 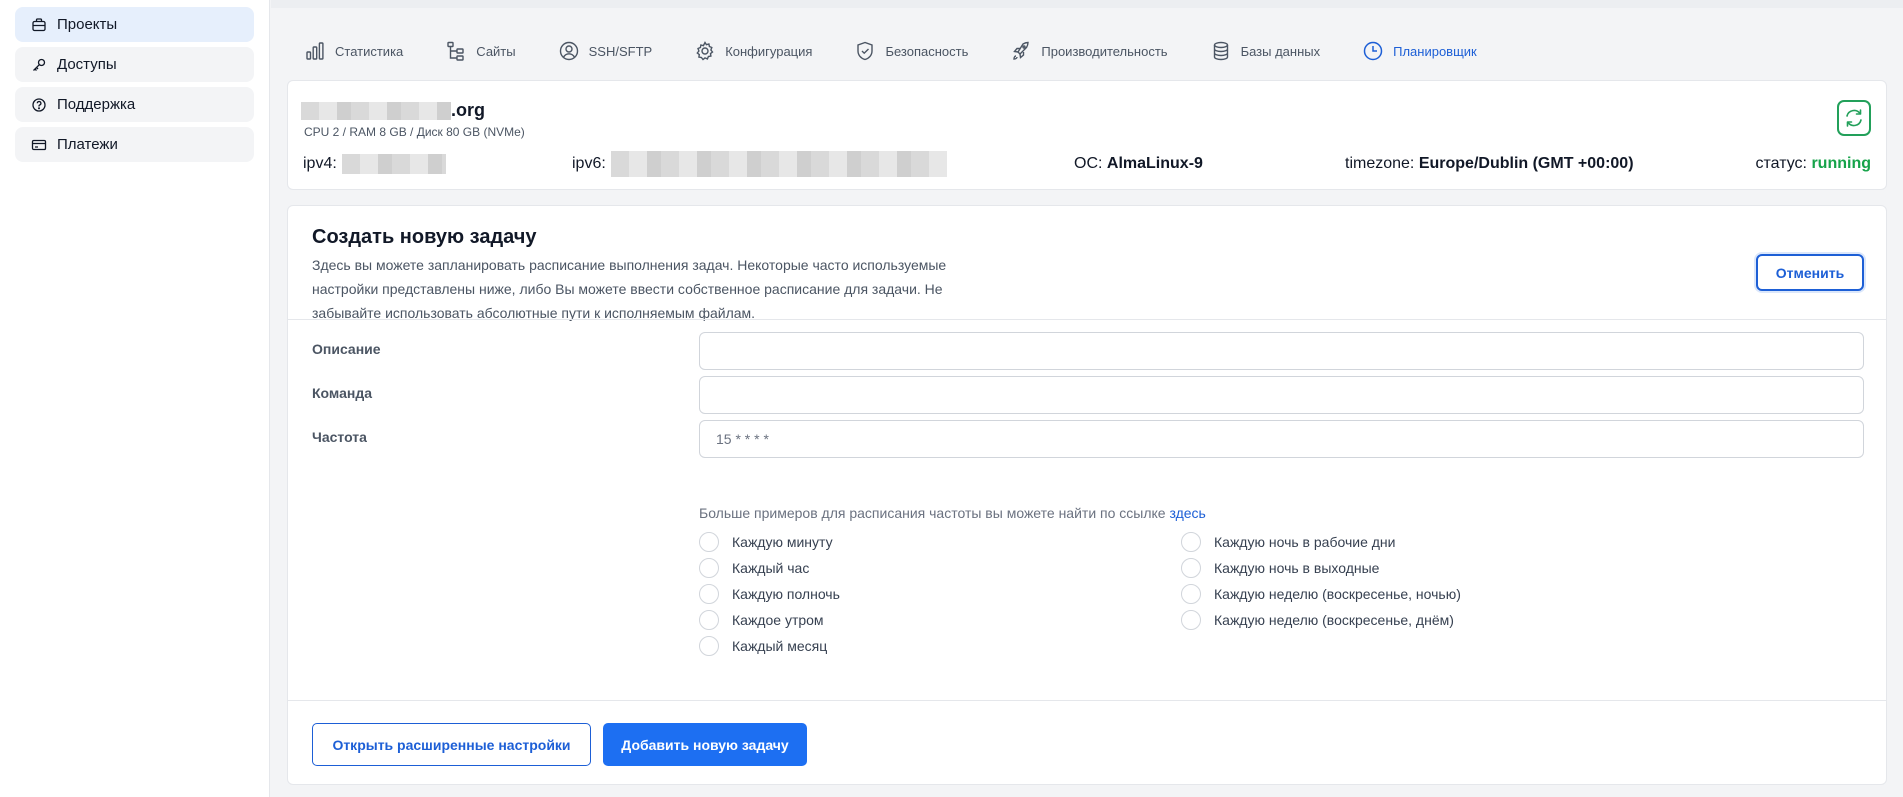 What do you see at coordinates (771, 568) in the screenshot?
I see `preset-label: Каждый час` at bounding box center [771, 568].